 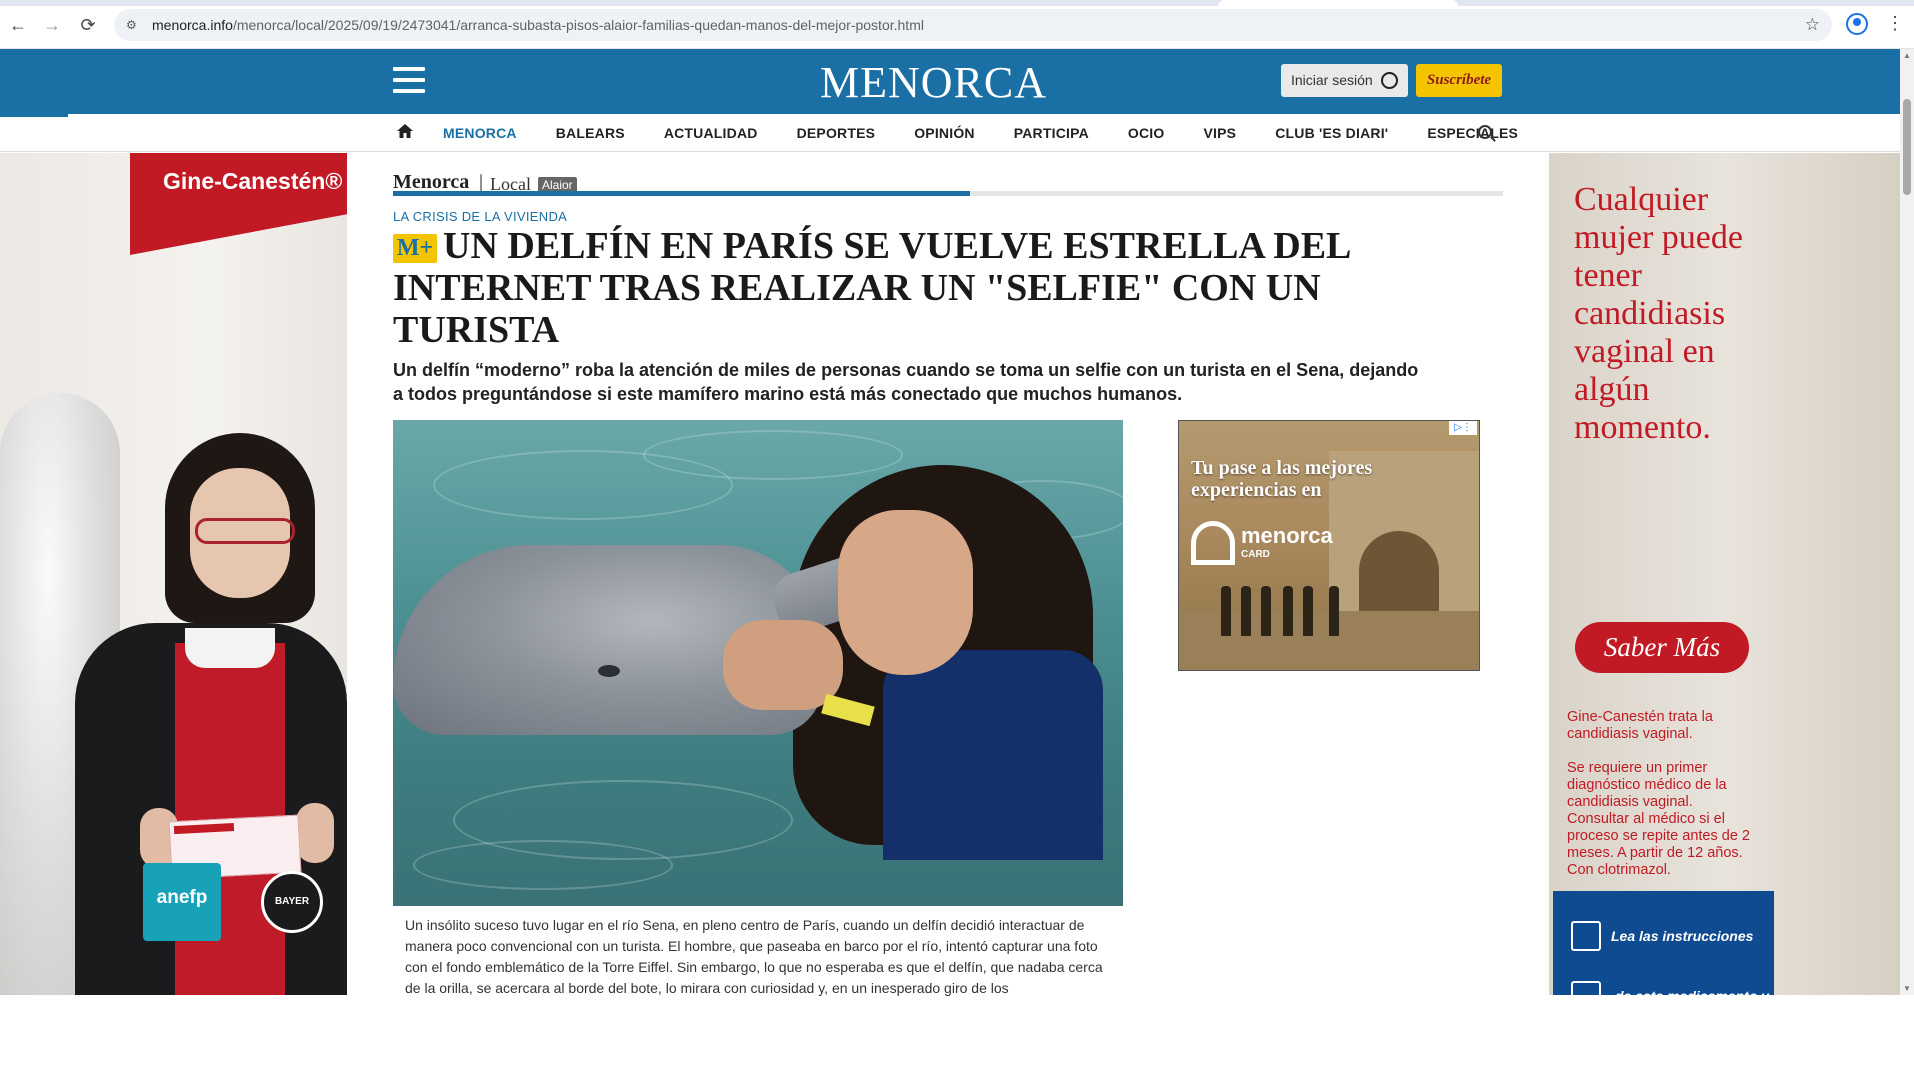 What do you see at coordinates (836, 133) in the screenshot?
I see `nav-item-deportes: DEPORTES` at bounding box center [836, 133].